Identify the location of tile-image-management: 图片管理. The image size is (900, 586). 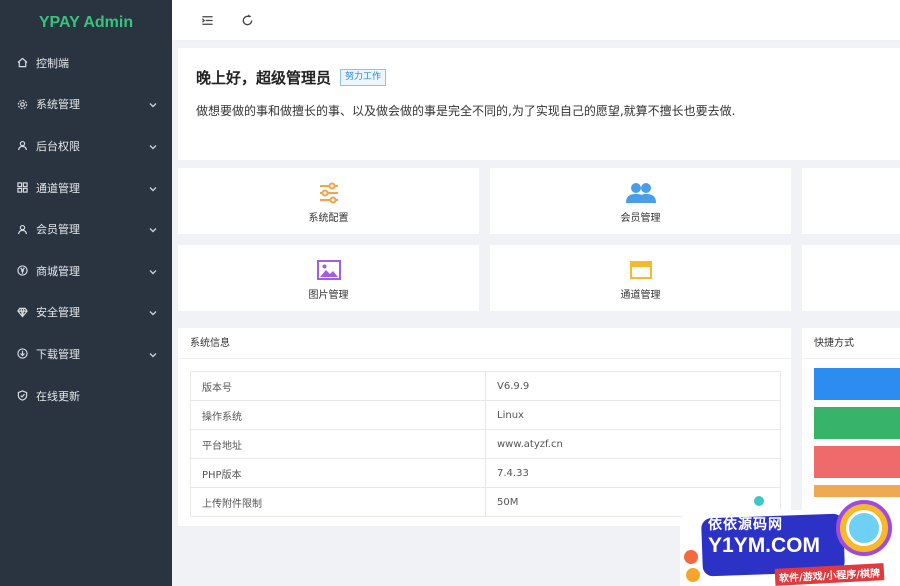
(328, 278).